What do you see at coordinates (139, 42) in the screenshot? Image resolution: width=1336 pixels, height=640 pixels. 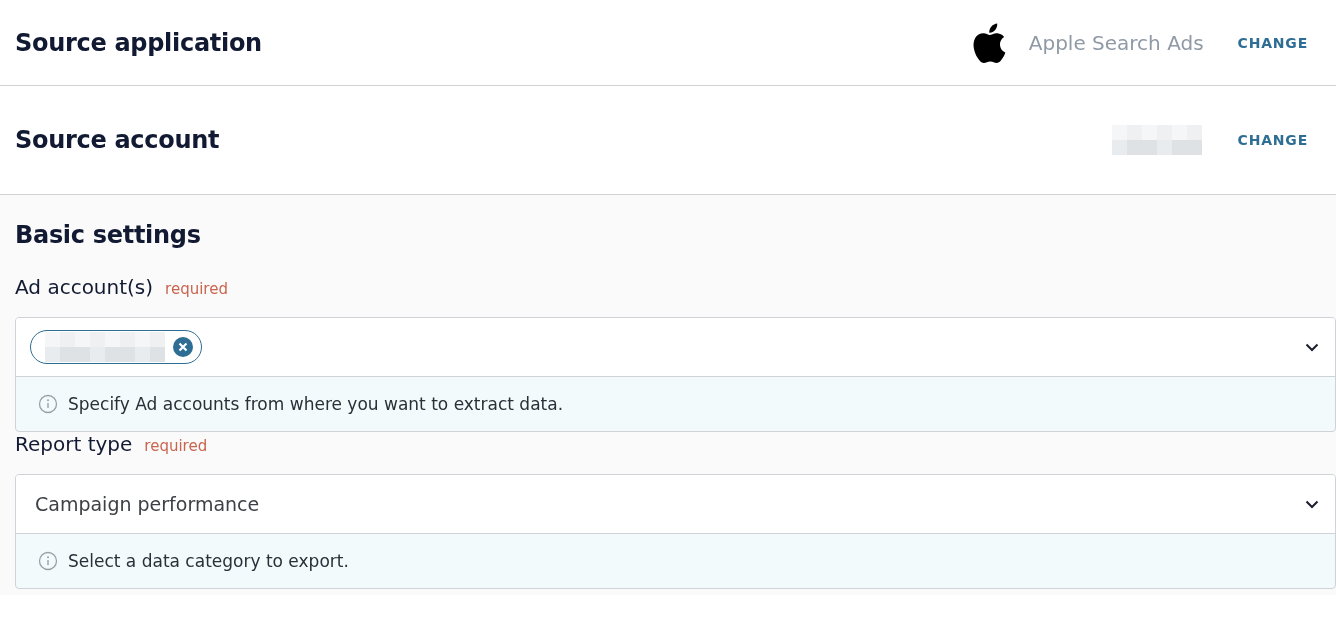 I see `section-title: Source application` at bounding box center [139, 42].